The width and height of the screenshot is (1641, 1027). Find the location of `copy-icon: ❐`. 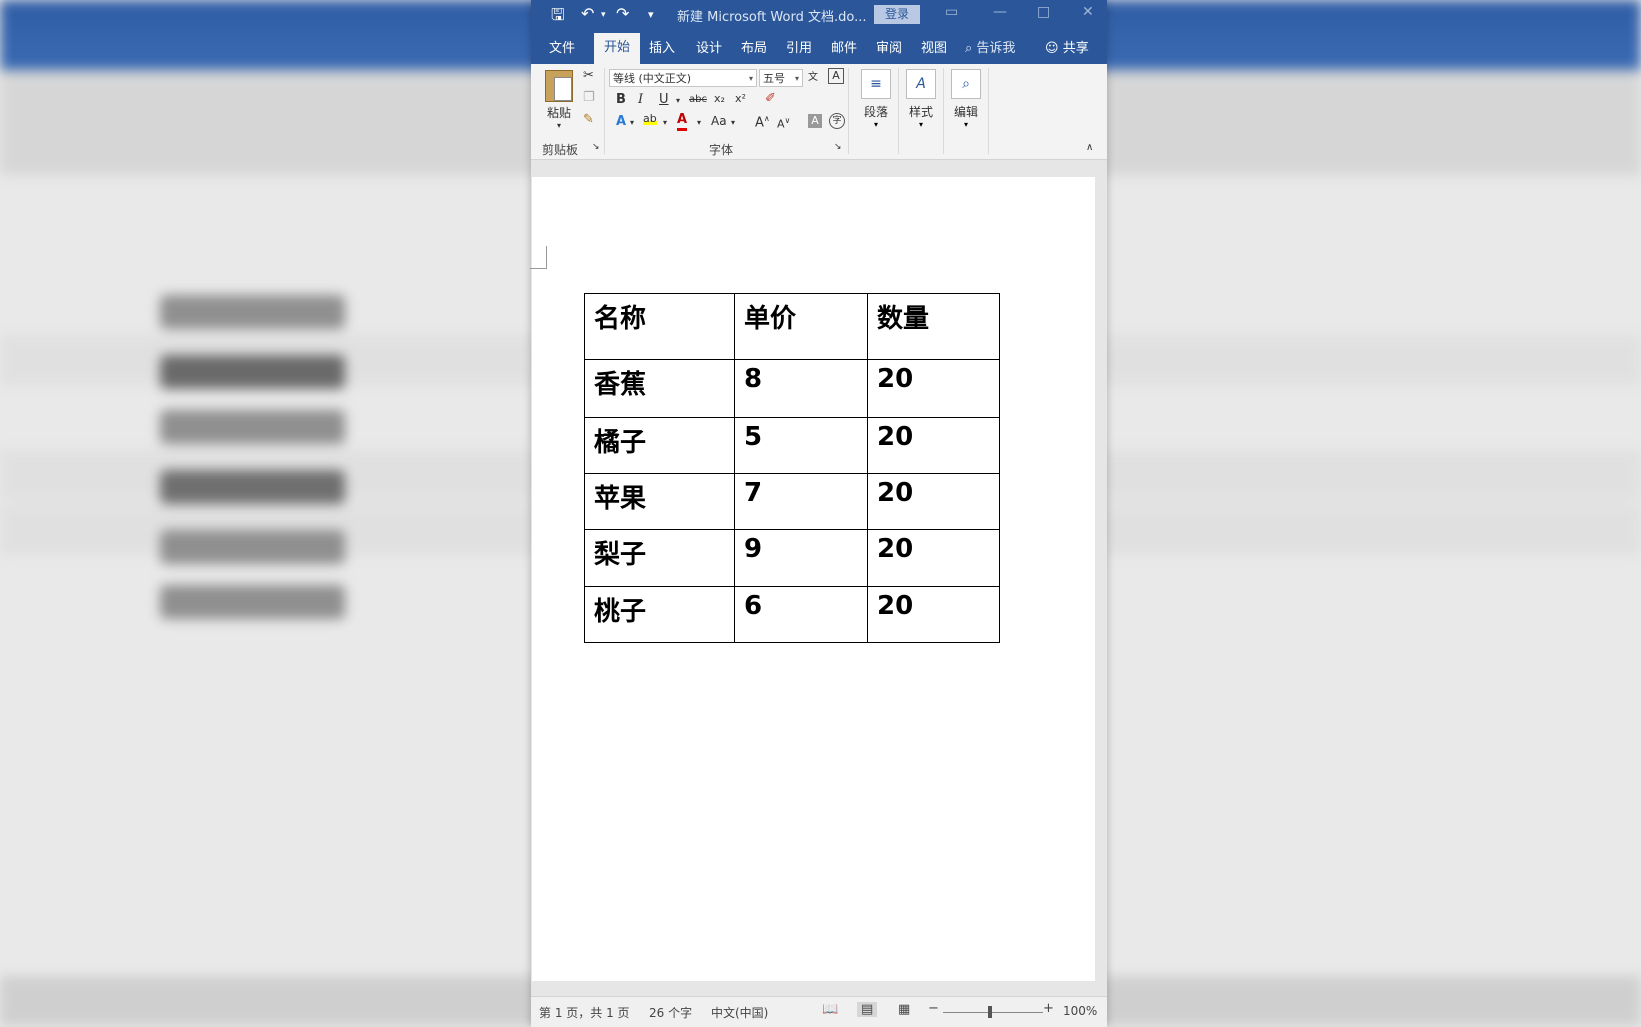

copy-icon: ❐ is located at coordinates (589, 97).